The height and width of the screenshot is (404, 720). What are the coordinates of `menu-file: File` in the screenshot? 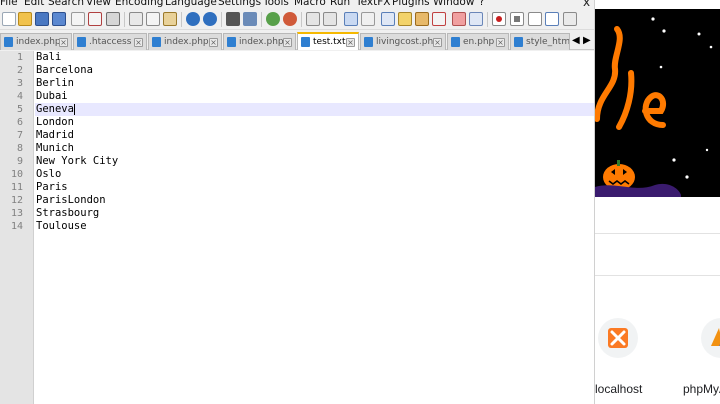 It's located at (9, 4).